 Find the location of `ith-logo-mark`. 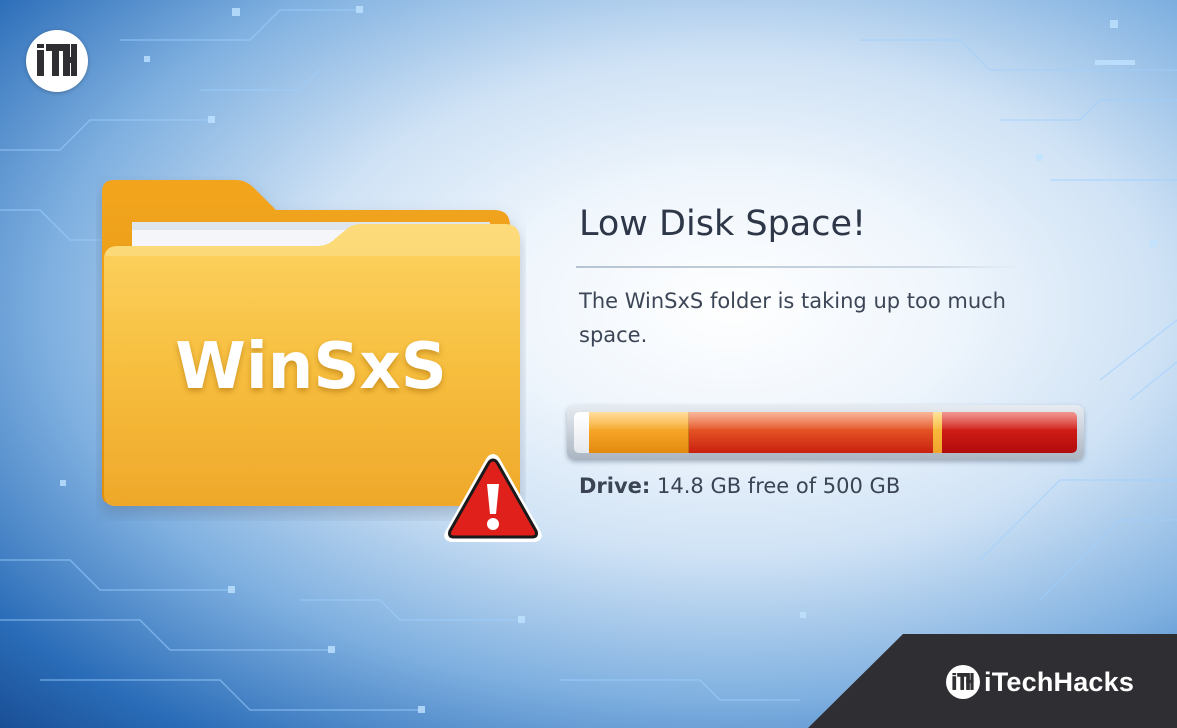

ith-logo-mark is located at coordinates (57, 60).